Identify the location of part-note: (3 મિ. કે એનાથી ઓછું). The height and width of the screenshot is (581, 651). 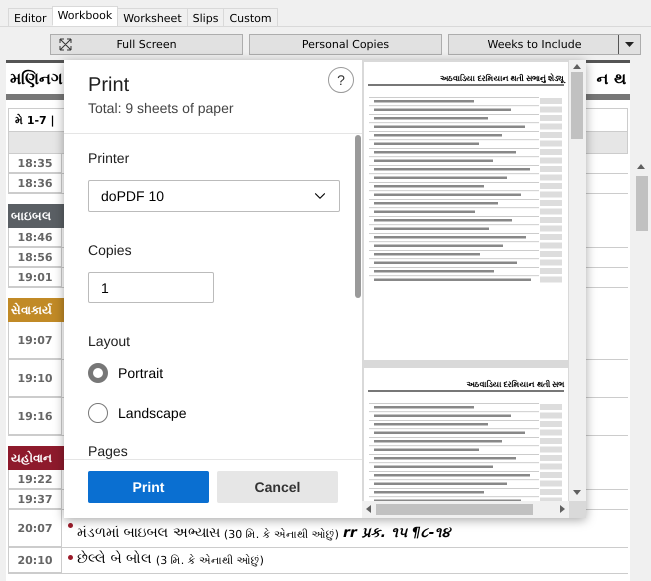
(210, 560).